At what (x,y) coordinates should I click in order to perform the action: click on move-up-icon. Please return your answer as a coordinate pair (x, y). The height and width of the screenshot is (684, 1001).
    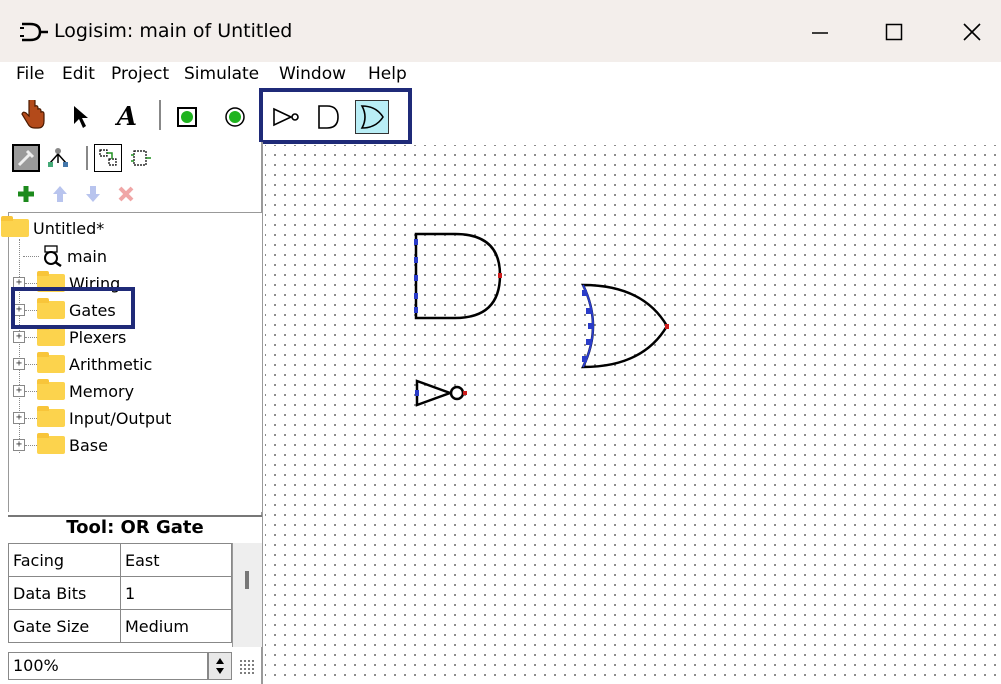
    Looking at the image, I should click on (60, 194).